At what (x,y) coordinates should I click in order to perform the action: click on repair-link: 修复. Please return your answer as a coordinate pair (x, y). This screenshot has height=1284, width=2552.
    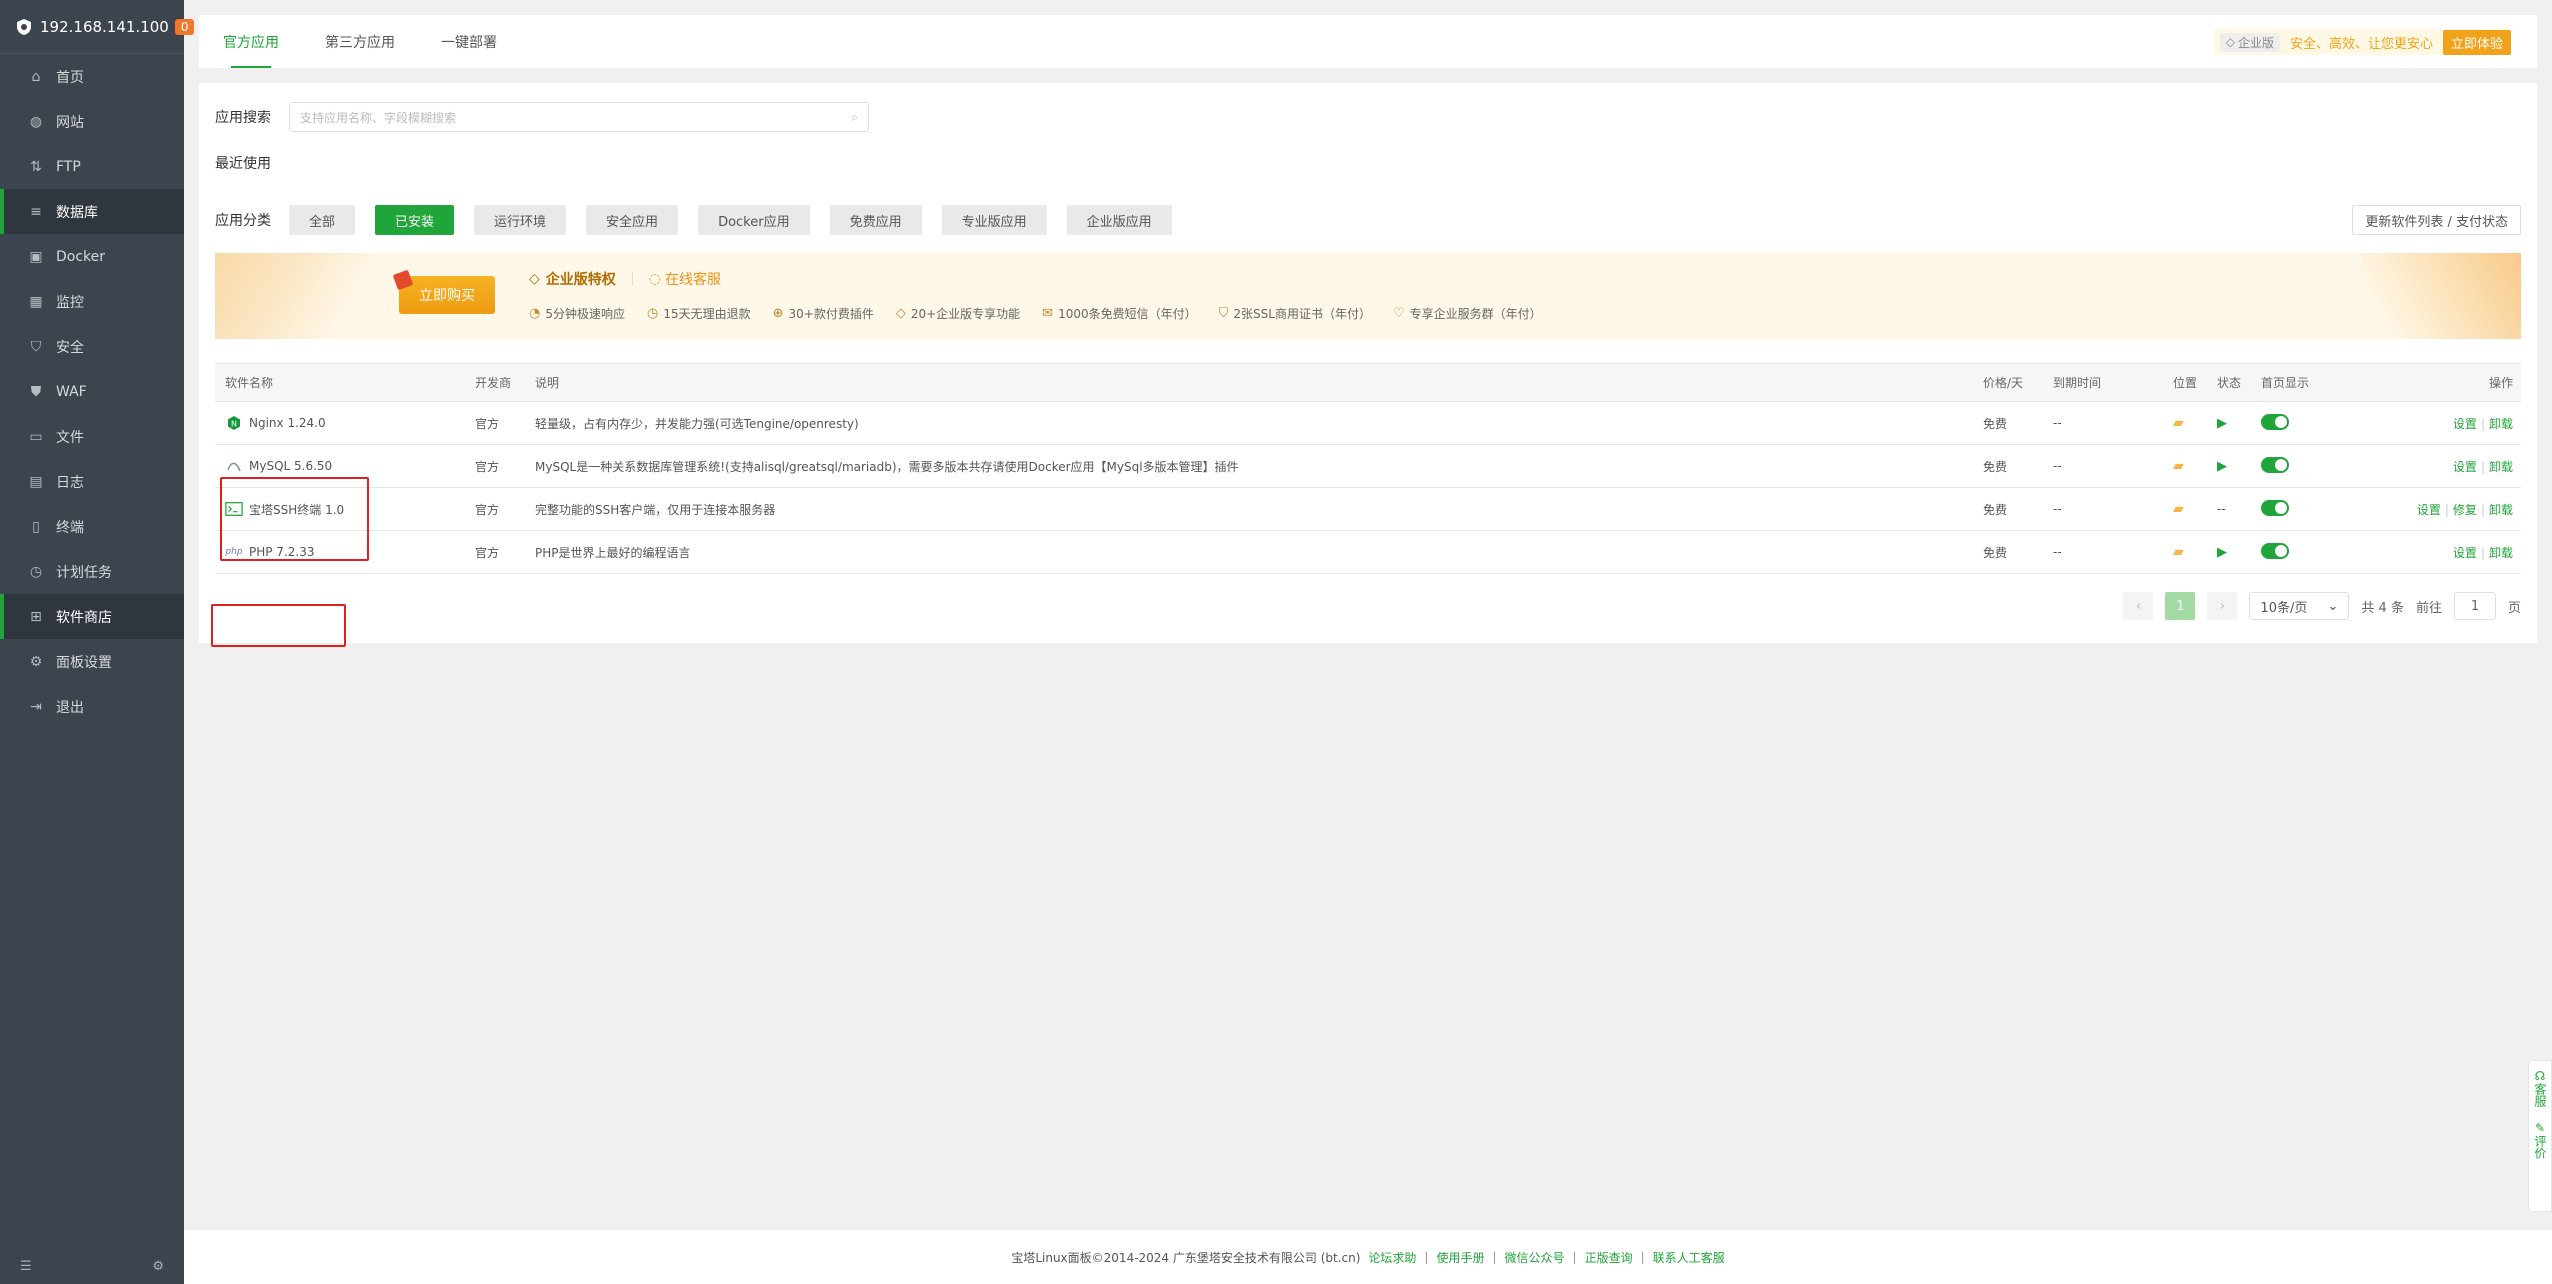
    Looking at the image, I should click on (2465, 510).